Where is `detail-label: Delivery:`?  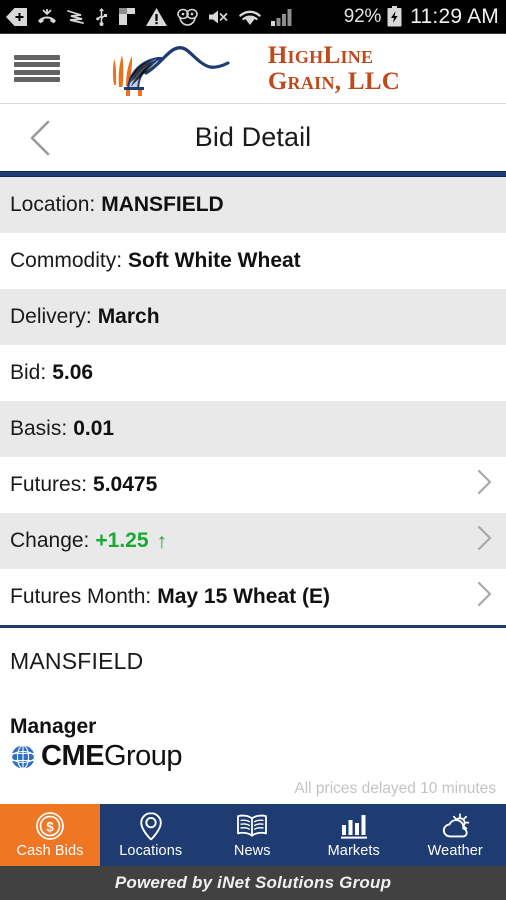
detail-label: Delivery: is located at coordinates (51, 316).